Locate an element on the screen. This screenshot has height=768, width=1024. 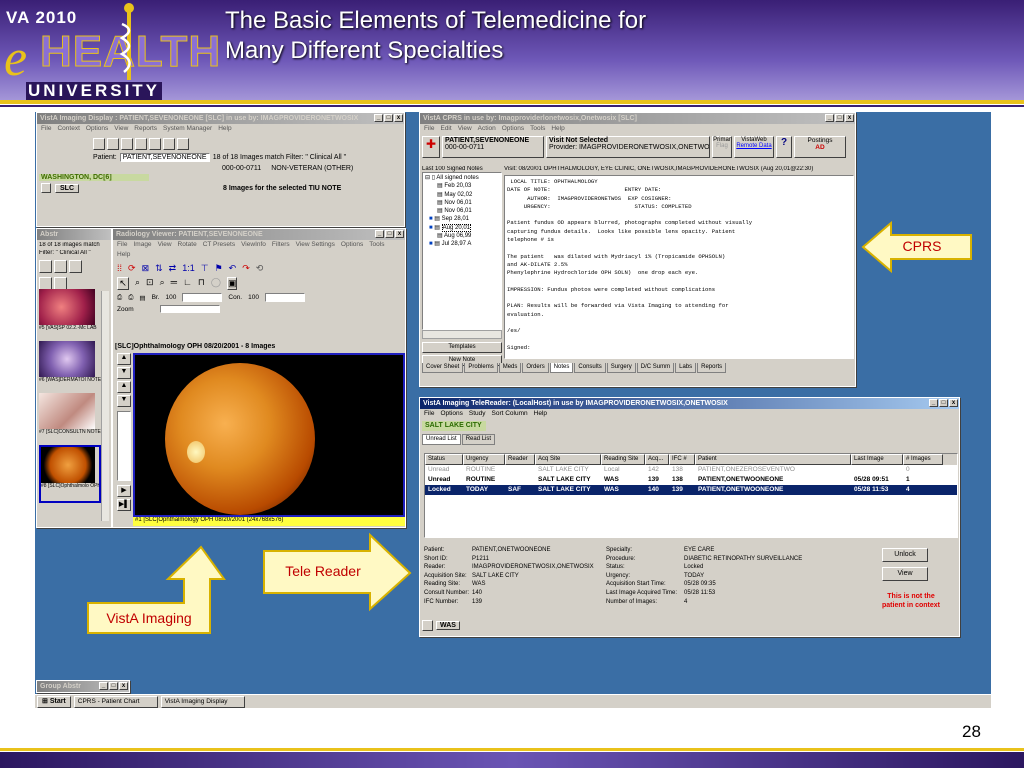
start-button: ⊞ Start is located at coordinates (54, 701).